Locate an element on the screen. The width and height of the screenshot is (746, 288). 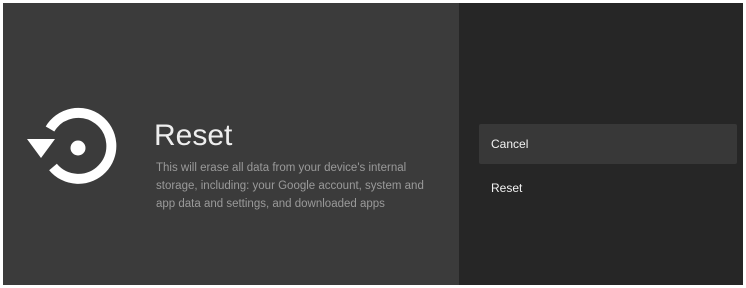
reset-icon is located at coordinates (72, 145).